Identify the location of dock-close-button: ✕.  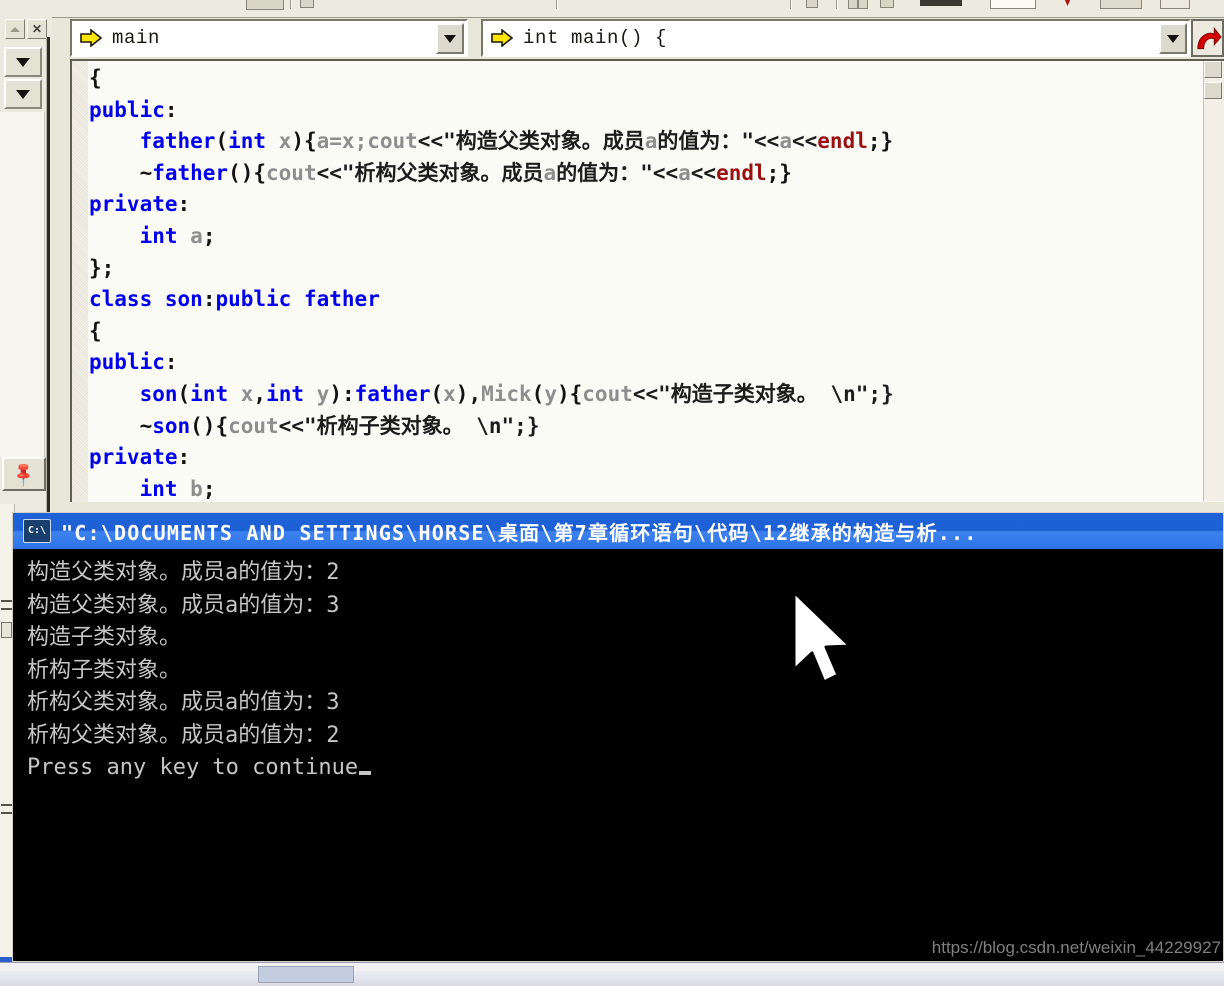
(37, 29).